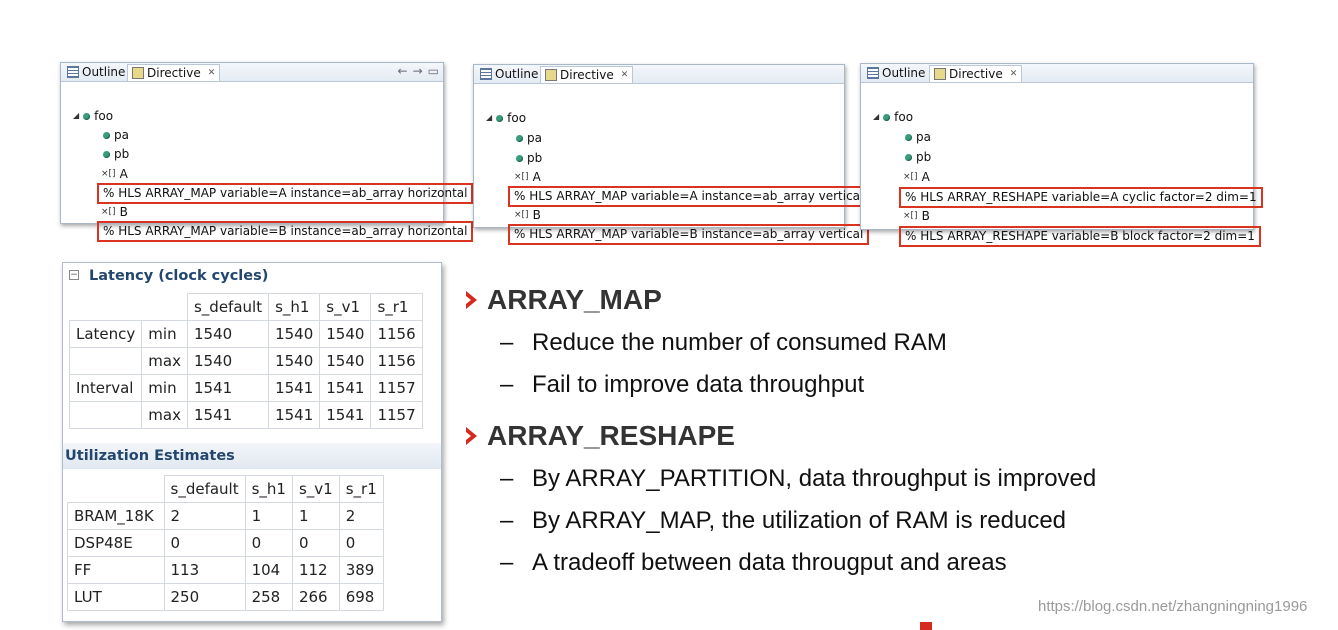 This screenshot has height=630, width=1338. Describe the element at coordinates (433, 71) in the screenshot. I see `minimize-icon: ▭` at that location.